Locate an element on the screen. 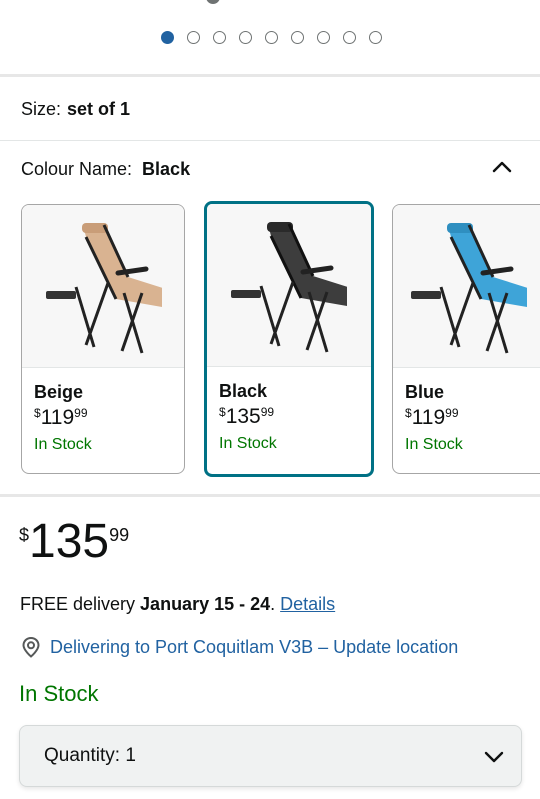 The height and width of the screenshot is (799, 540). swatch-price: $13599 is located at coordinates (247, 416).